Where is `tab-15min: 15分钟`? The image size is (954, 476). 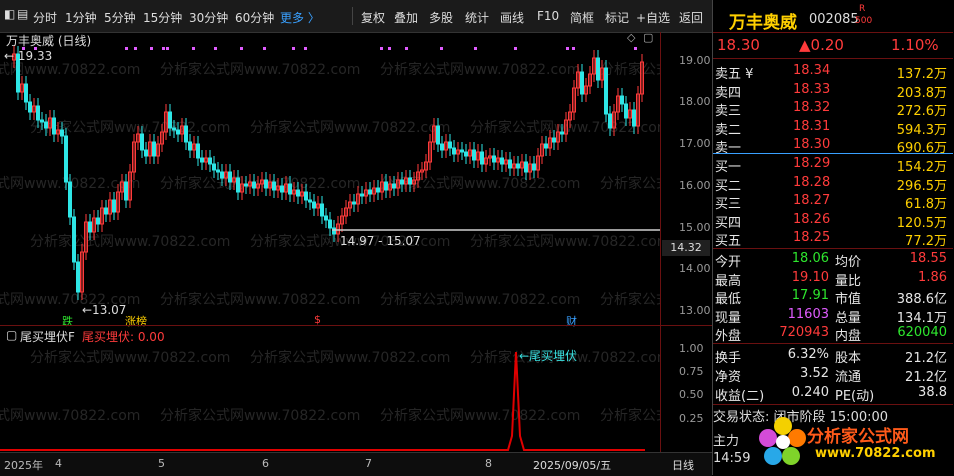
tab-15min: 15分钟 is located at coordinates (162, 17).